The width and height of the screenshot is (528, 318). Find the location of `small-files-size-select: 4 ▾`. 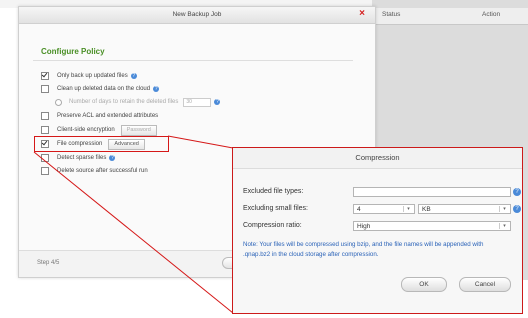

small-files-size-select: 4 ▾ is located at coordinates (384, 209).